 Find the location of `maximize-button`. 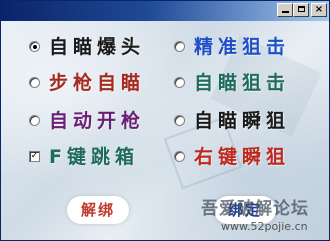

maximize-button is located at coordinates (301, 10).